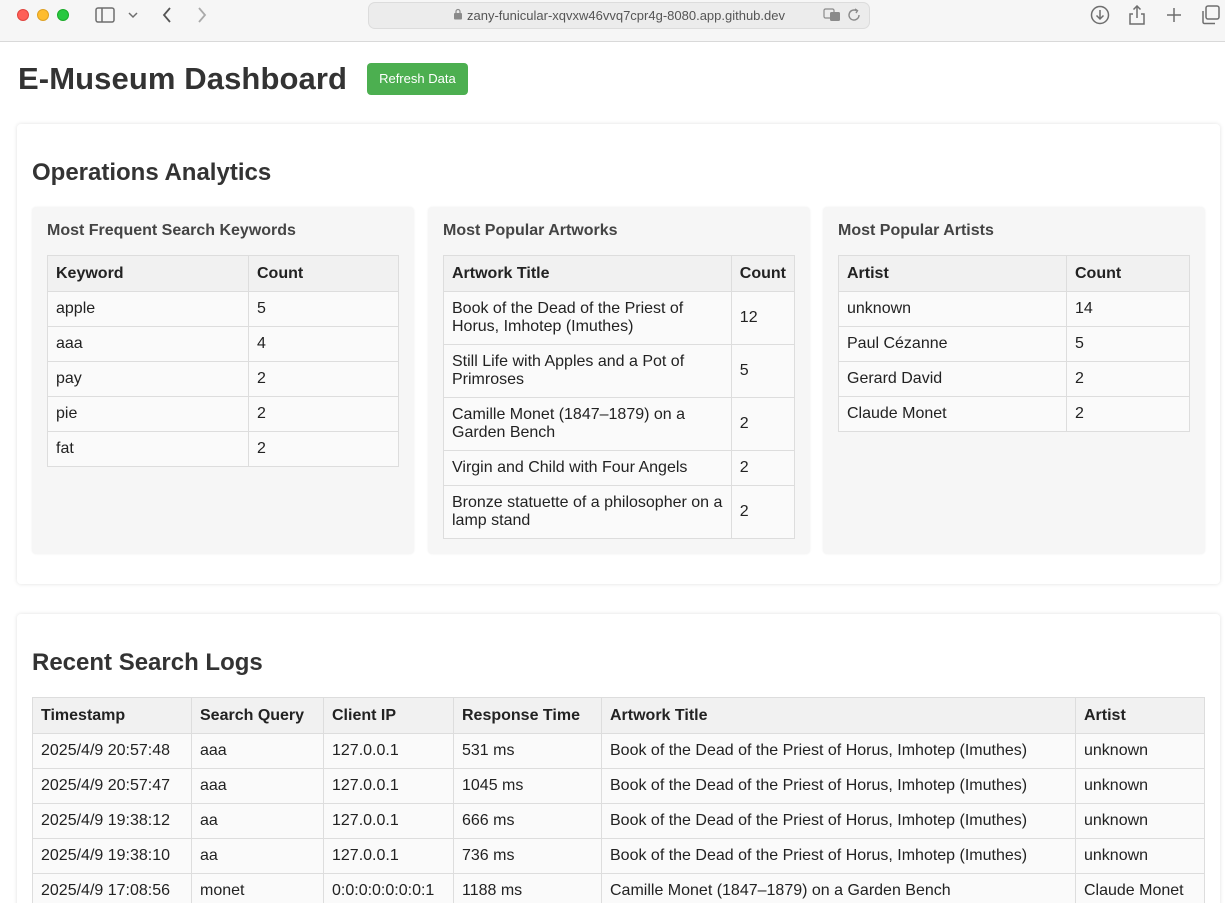 The height and width of the screenshot is (903, 1225). What do you see at coordinates (167, 15) in the screenshot?
I see `back-icon` at bounding box center [167, 15].